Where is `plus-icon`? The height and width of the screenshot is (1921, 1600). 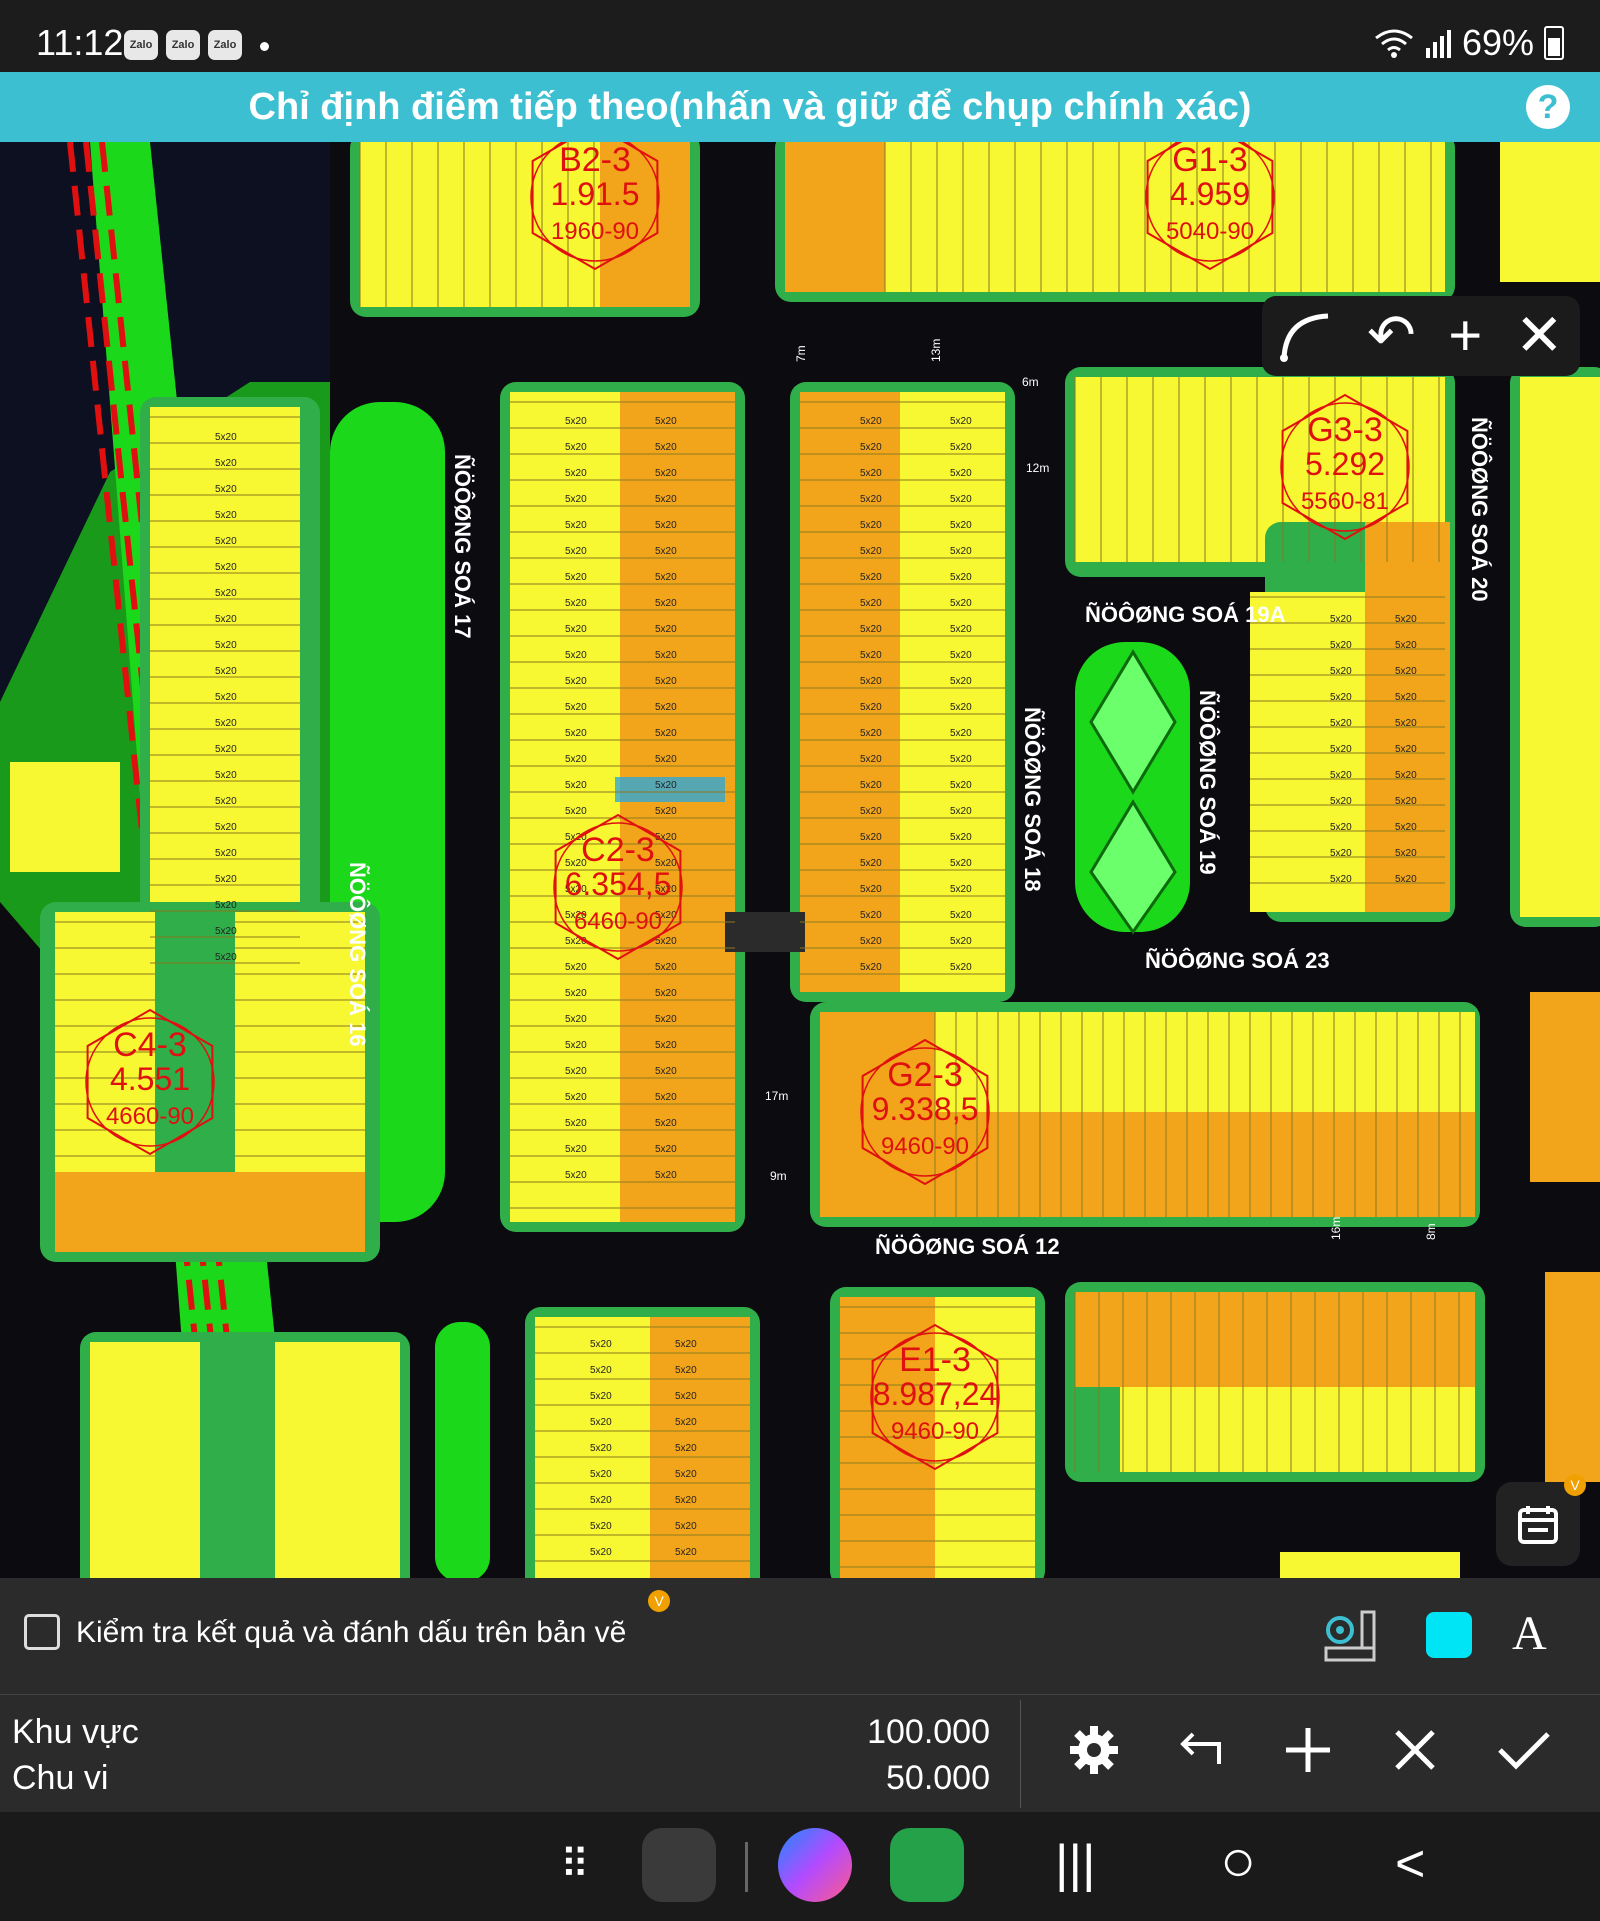 plus-icon is located at coordinates (1307, 1750).